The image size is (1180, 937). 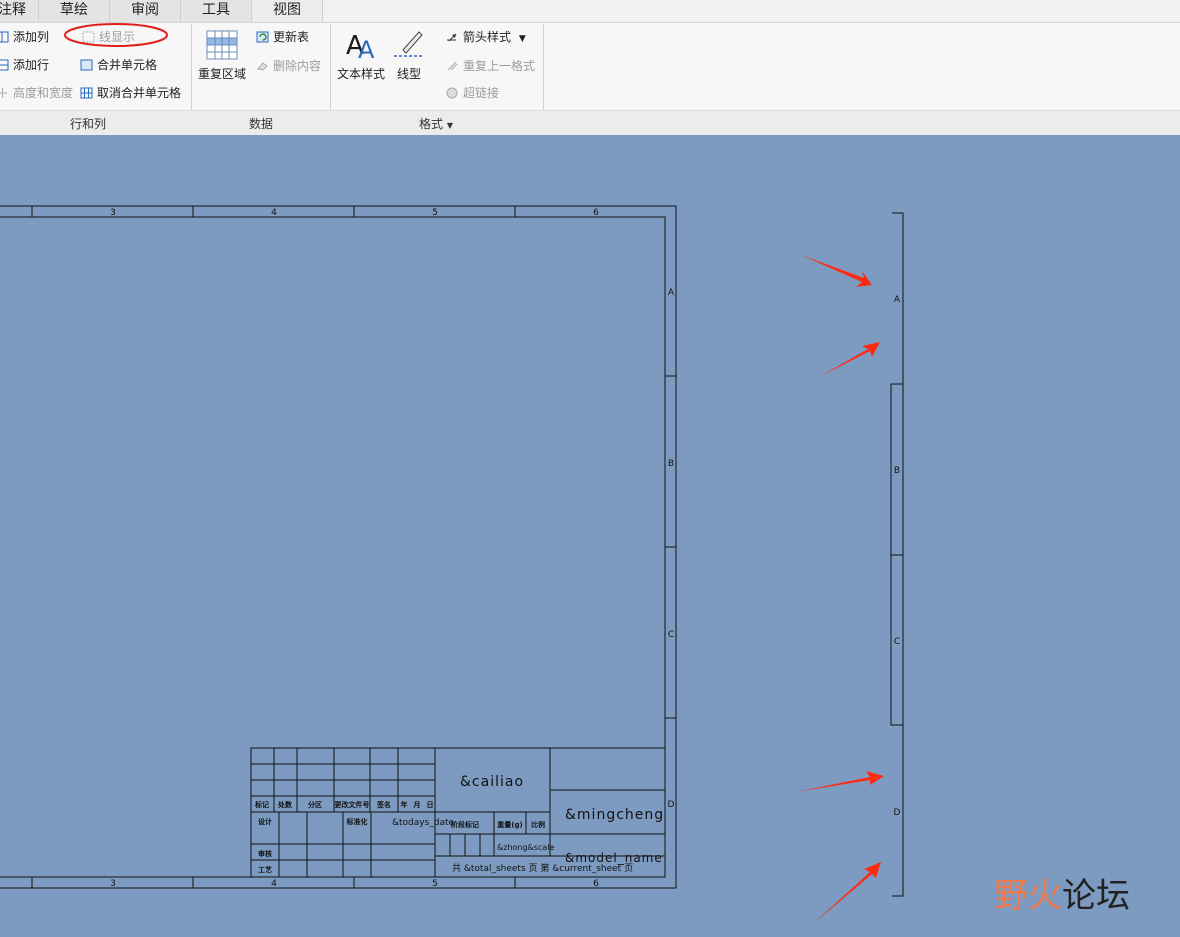 What do you see at coordinates (222, 45) in the screenshot?
I see `repeat-region-icon` at bounding box center [222, 45].